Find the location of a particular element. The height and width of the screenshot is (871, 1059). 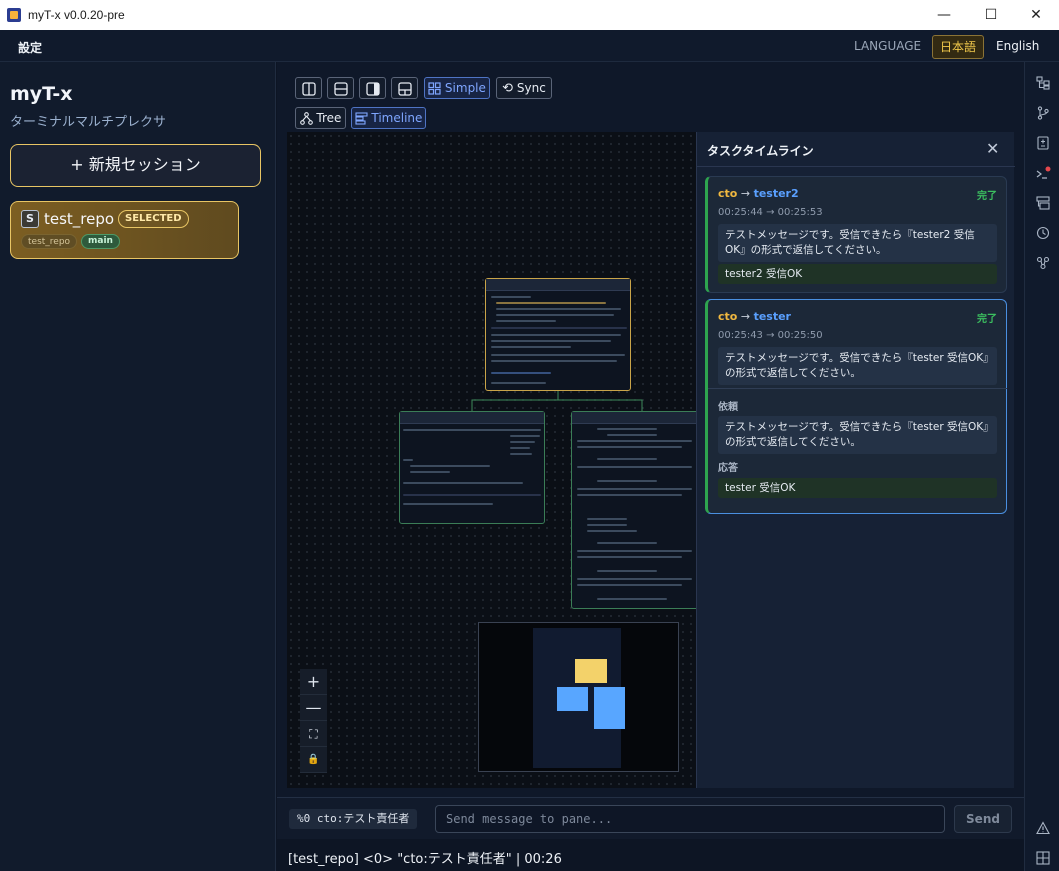

selected-badge: SELECTED is located at coordinates (153, 219).